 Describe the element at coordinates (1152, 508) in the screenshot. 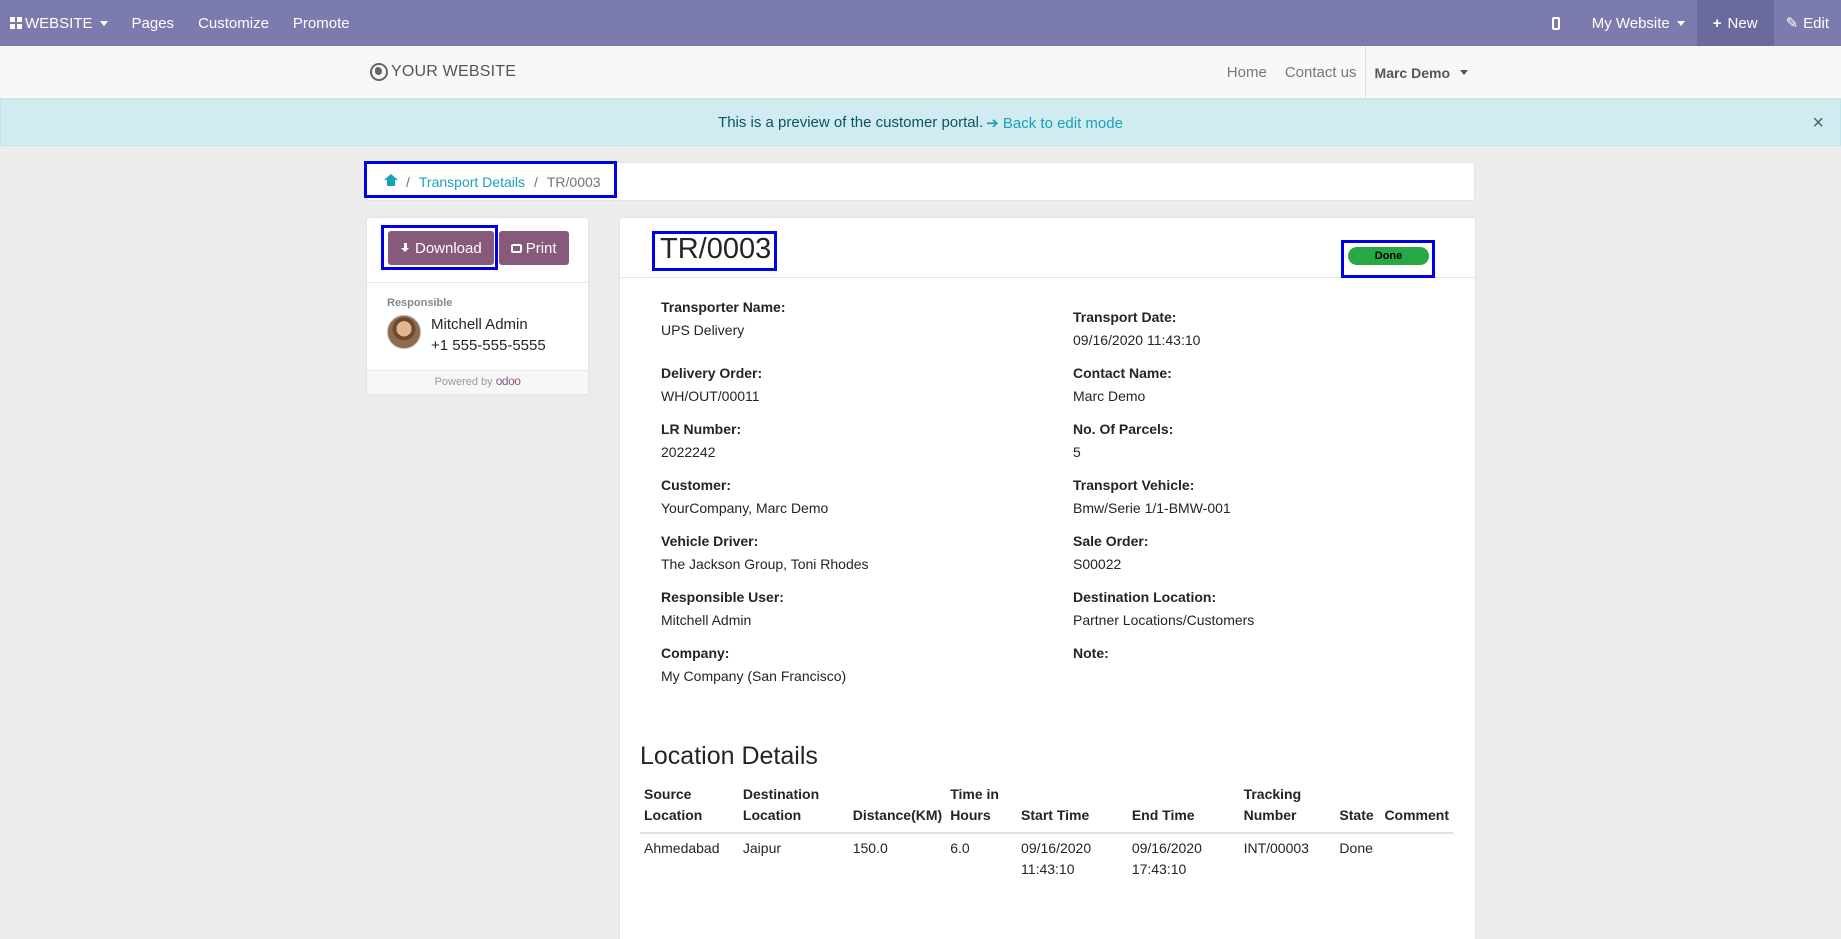

I see `field-value: Bmw/Serie 1/1-BMW-001` at that location.